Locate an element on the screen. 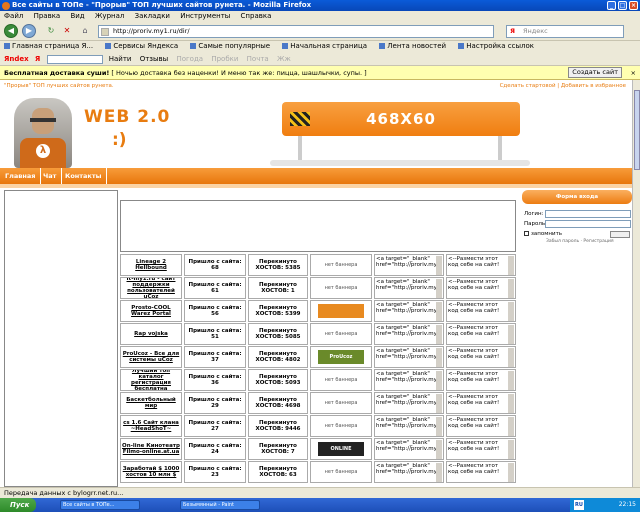 The image size is (640, 512). menu-history: Журнал is located at coordinates (109, 16).